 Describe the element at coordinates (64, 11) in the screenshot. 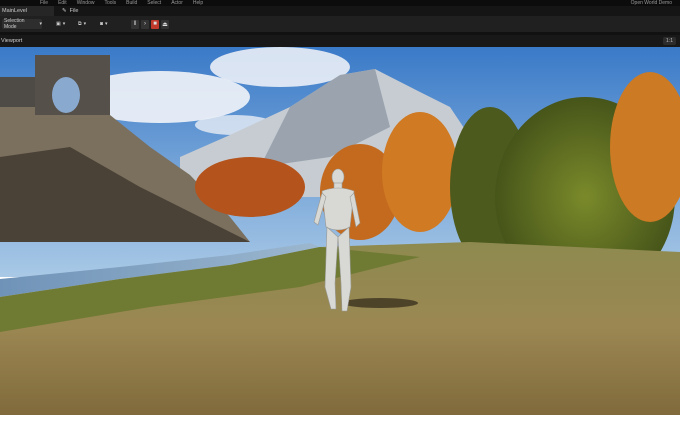

I see `file-icon: ✎` at that location.